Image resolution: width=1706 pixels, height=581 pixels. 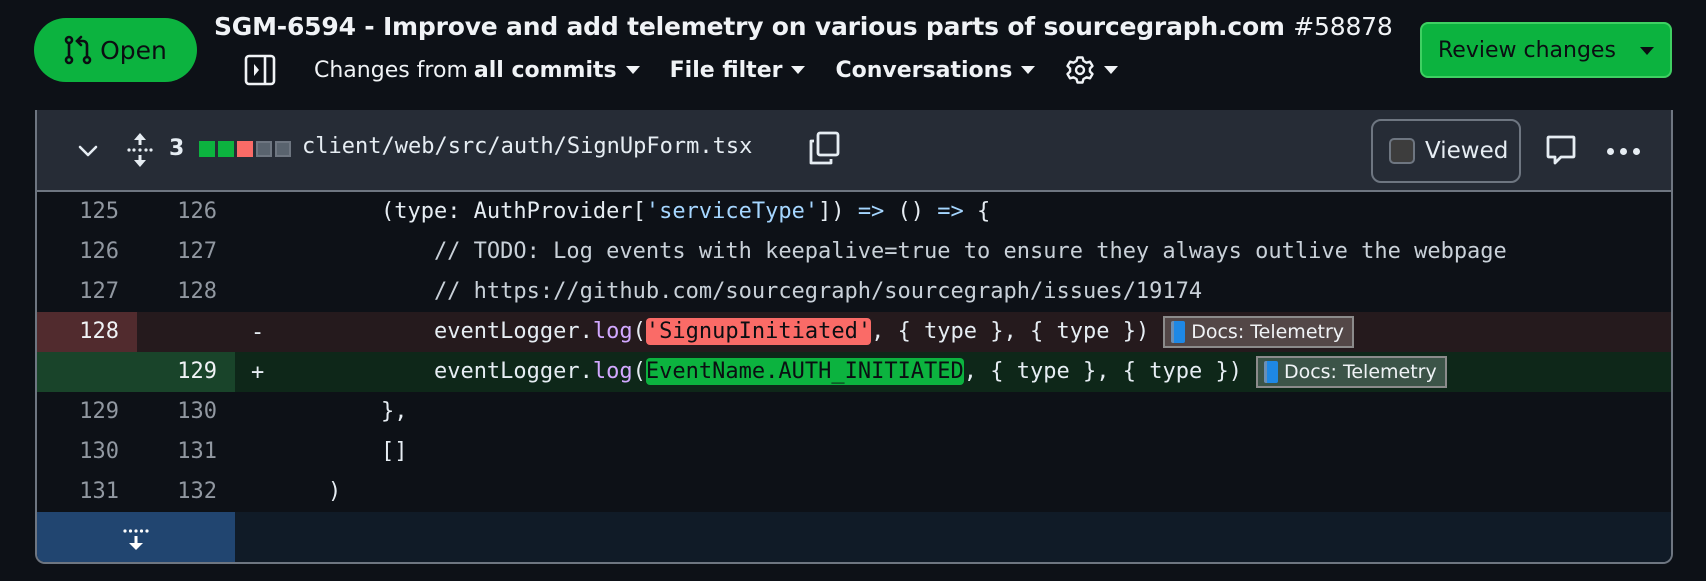 What do you see at coordinates (186, 252) in the screenshot?
I see `new-line-number: 127` at bounding box center [186, 252].